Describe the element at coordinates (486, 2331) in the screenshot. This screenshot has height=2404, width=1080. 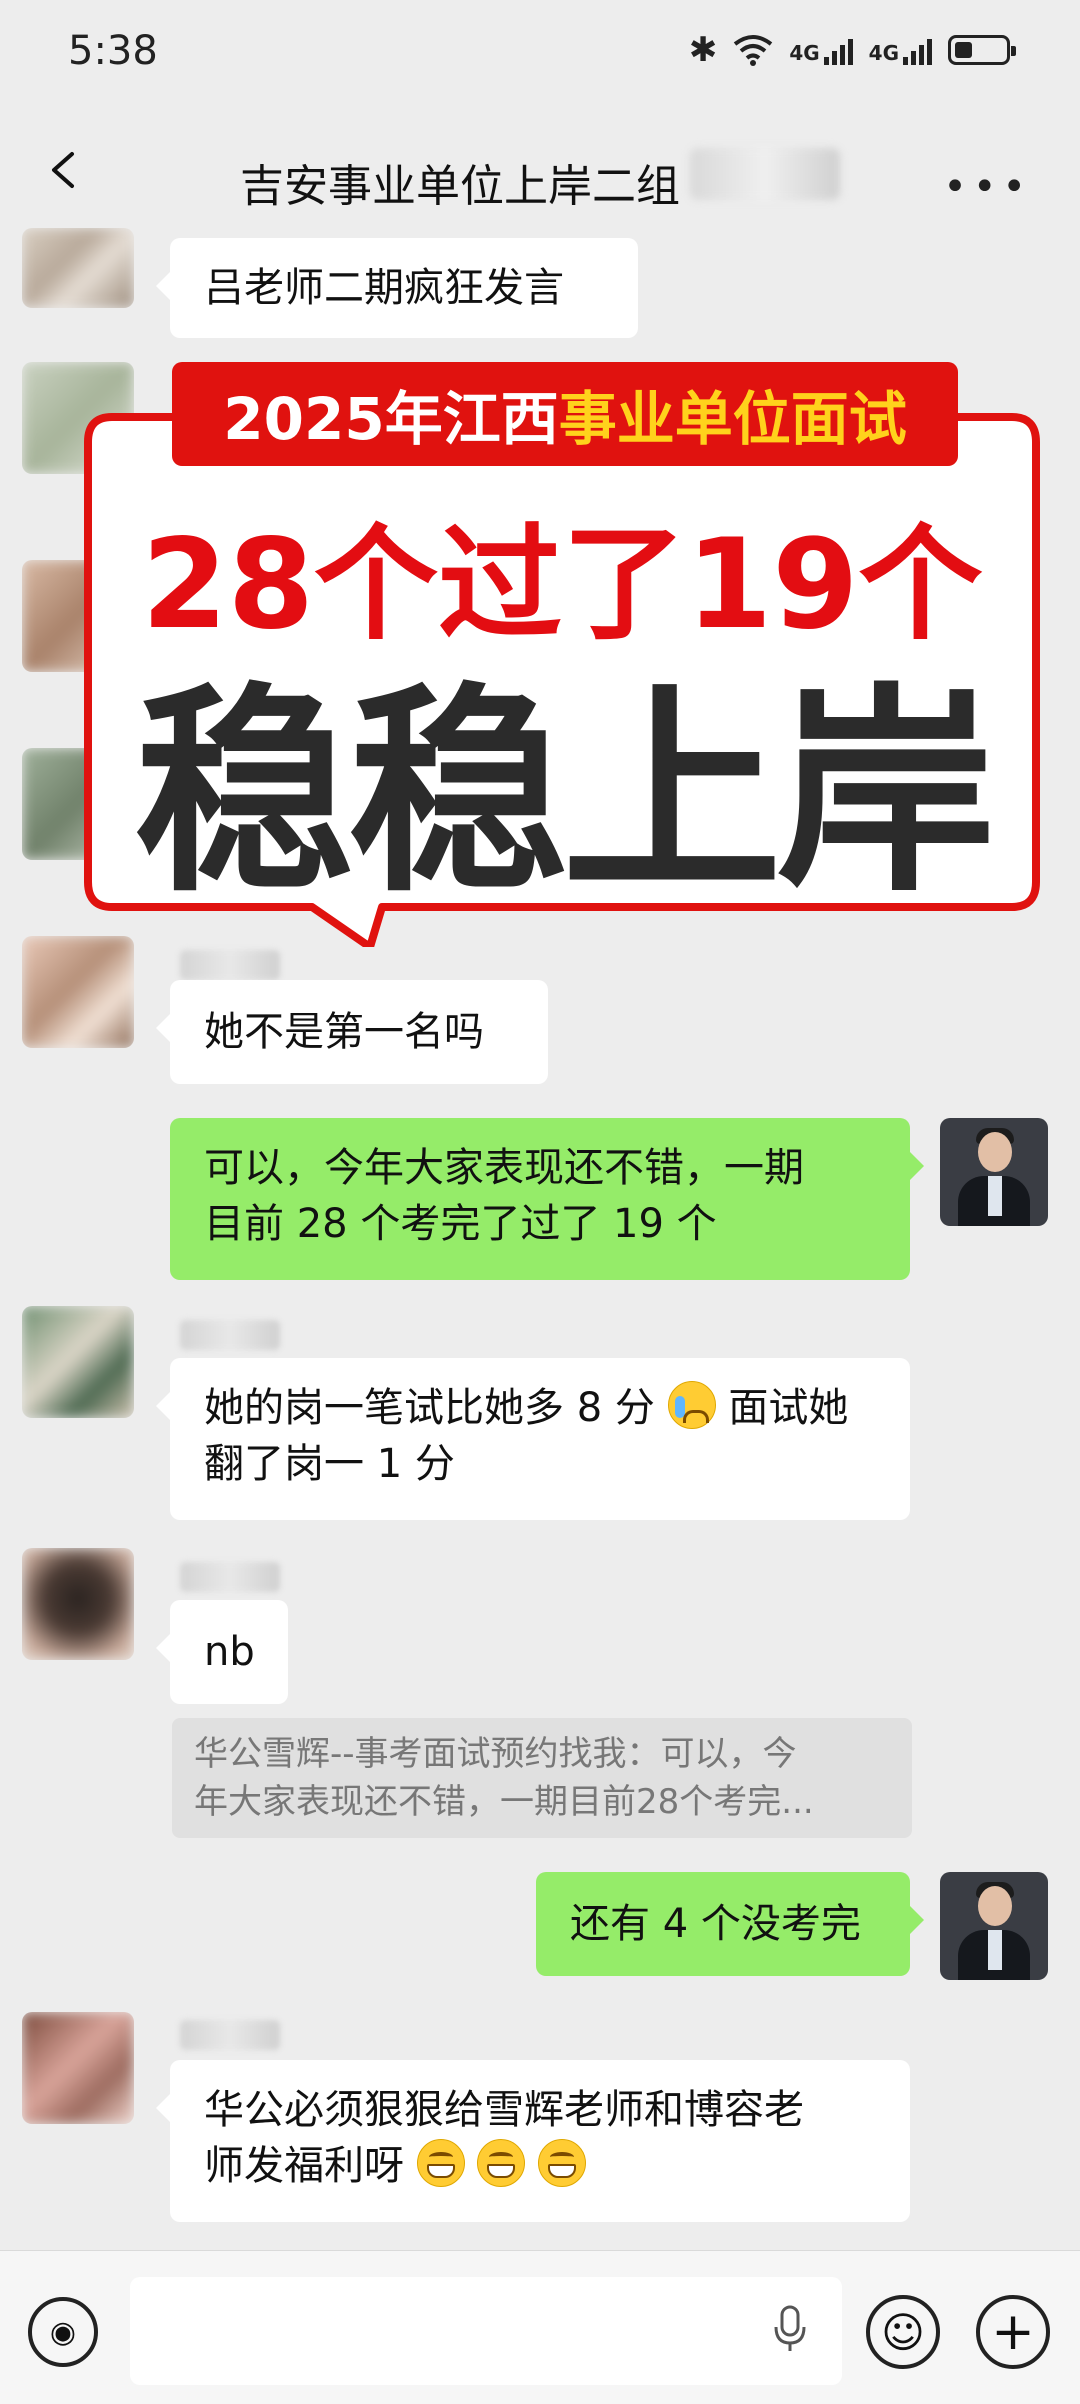
I see `message-input` at that location.